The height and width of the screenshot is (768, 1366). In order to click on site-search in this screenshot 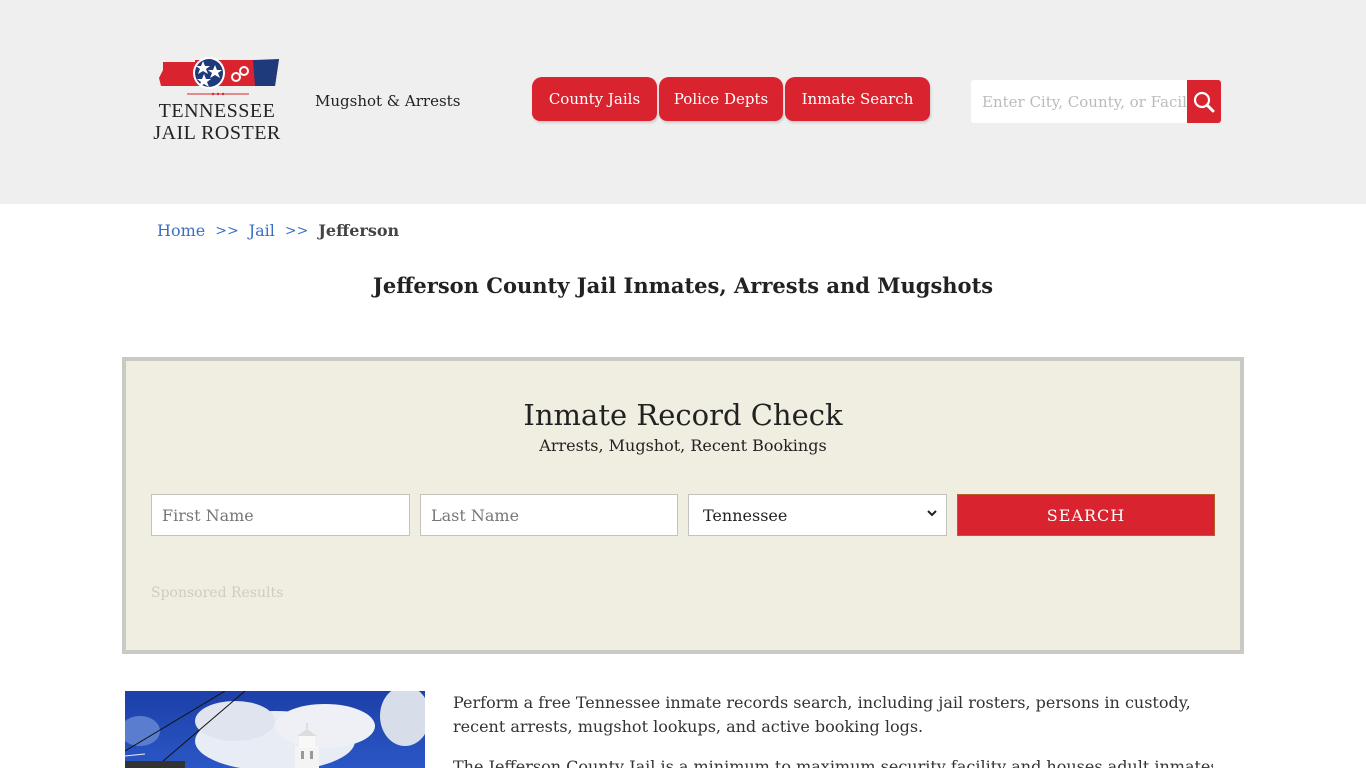, I will do `click(1096, 101)`.